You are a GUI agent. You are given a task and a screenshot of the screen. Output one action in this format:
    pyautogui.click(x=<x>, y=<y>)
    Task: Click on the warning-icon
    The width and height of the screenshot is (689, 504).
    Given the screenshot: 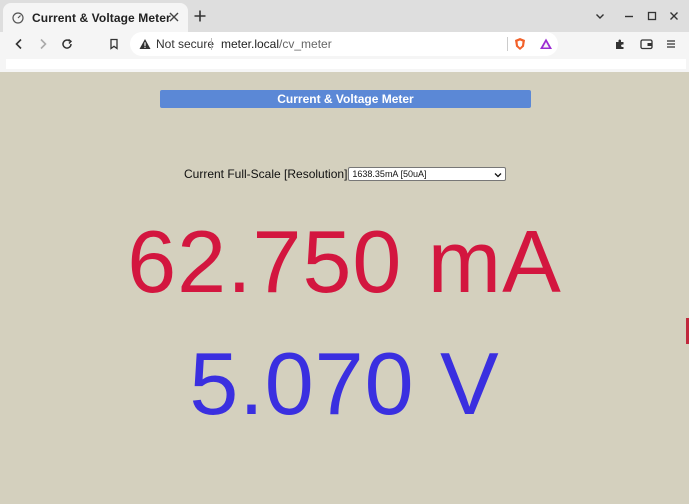 What is the action you would take?
    pyautogui.click(x=145, y=44)
    